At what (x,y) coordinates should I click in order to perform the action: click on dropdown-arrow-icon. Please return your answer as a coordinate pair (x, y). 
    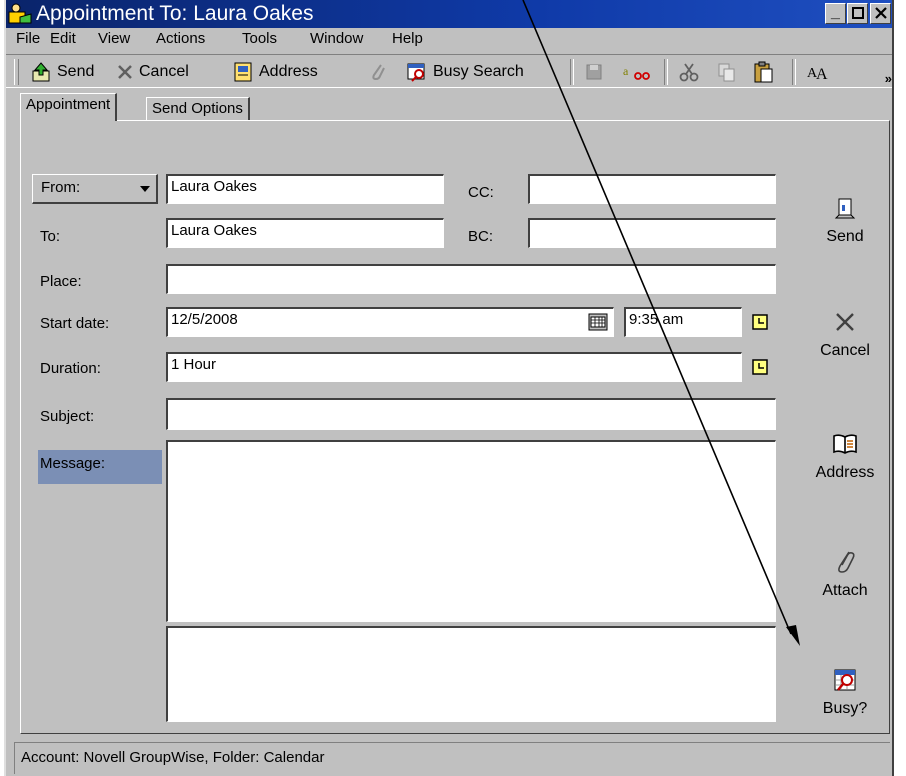
    Looking at the image, I should click on (145, 189).